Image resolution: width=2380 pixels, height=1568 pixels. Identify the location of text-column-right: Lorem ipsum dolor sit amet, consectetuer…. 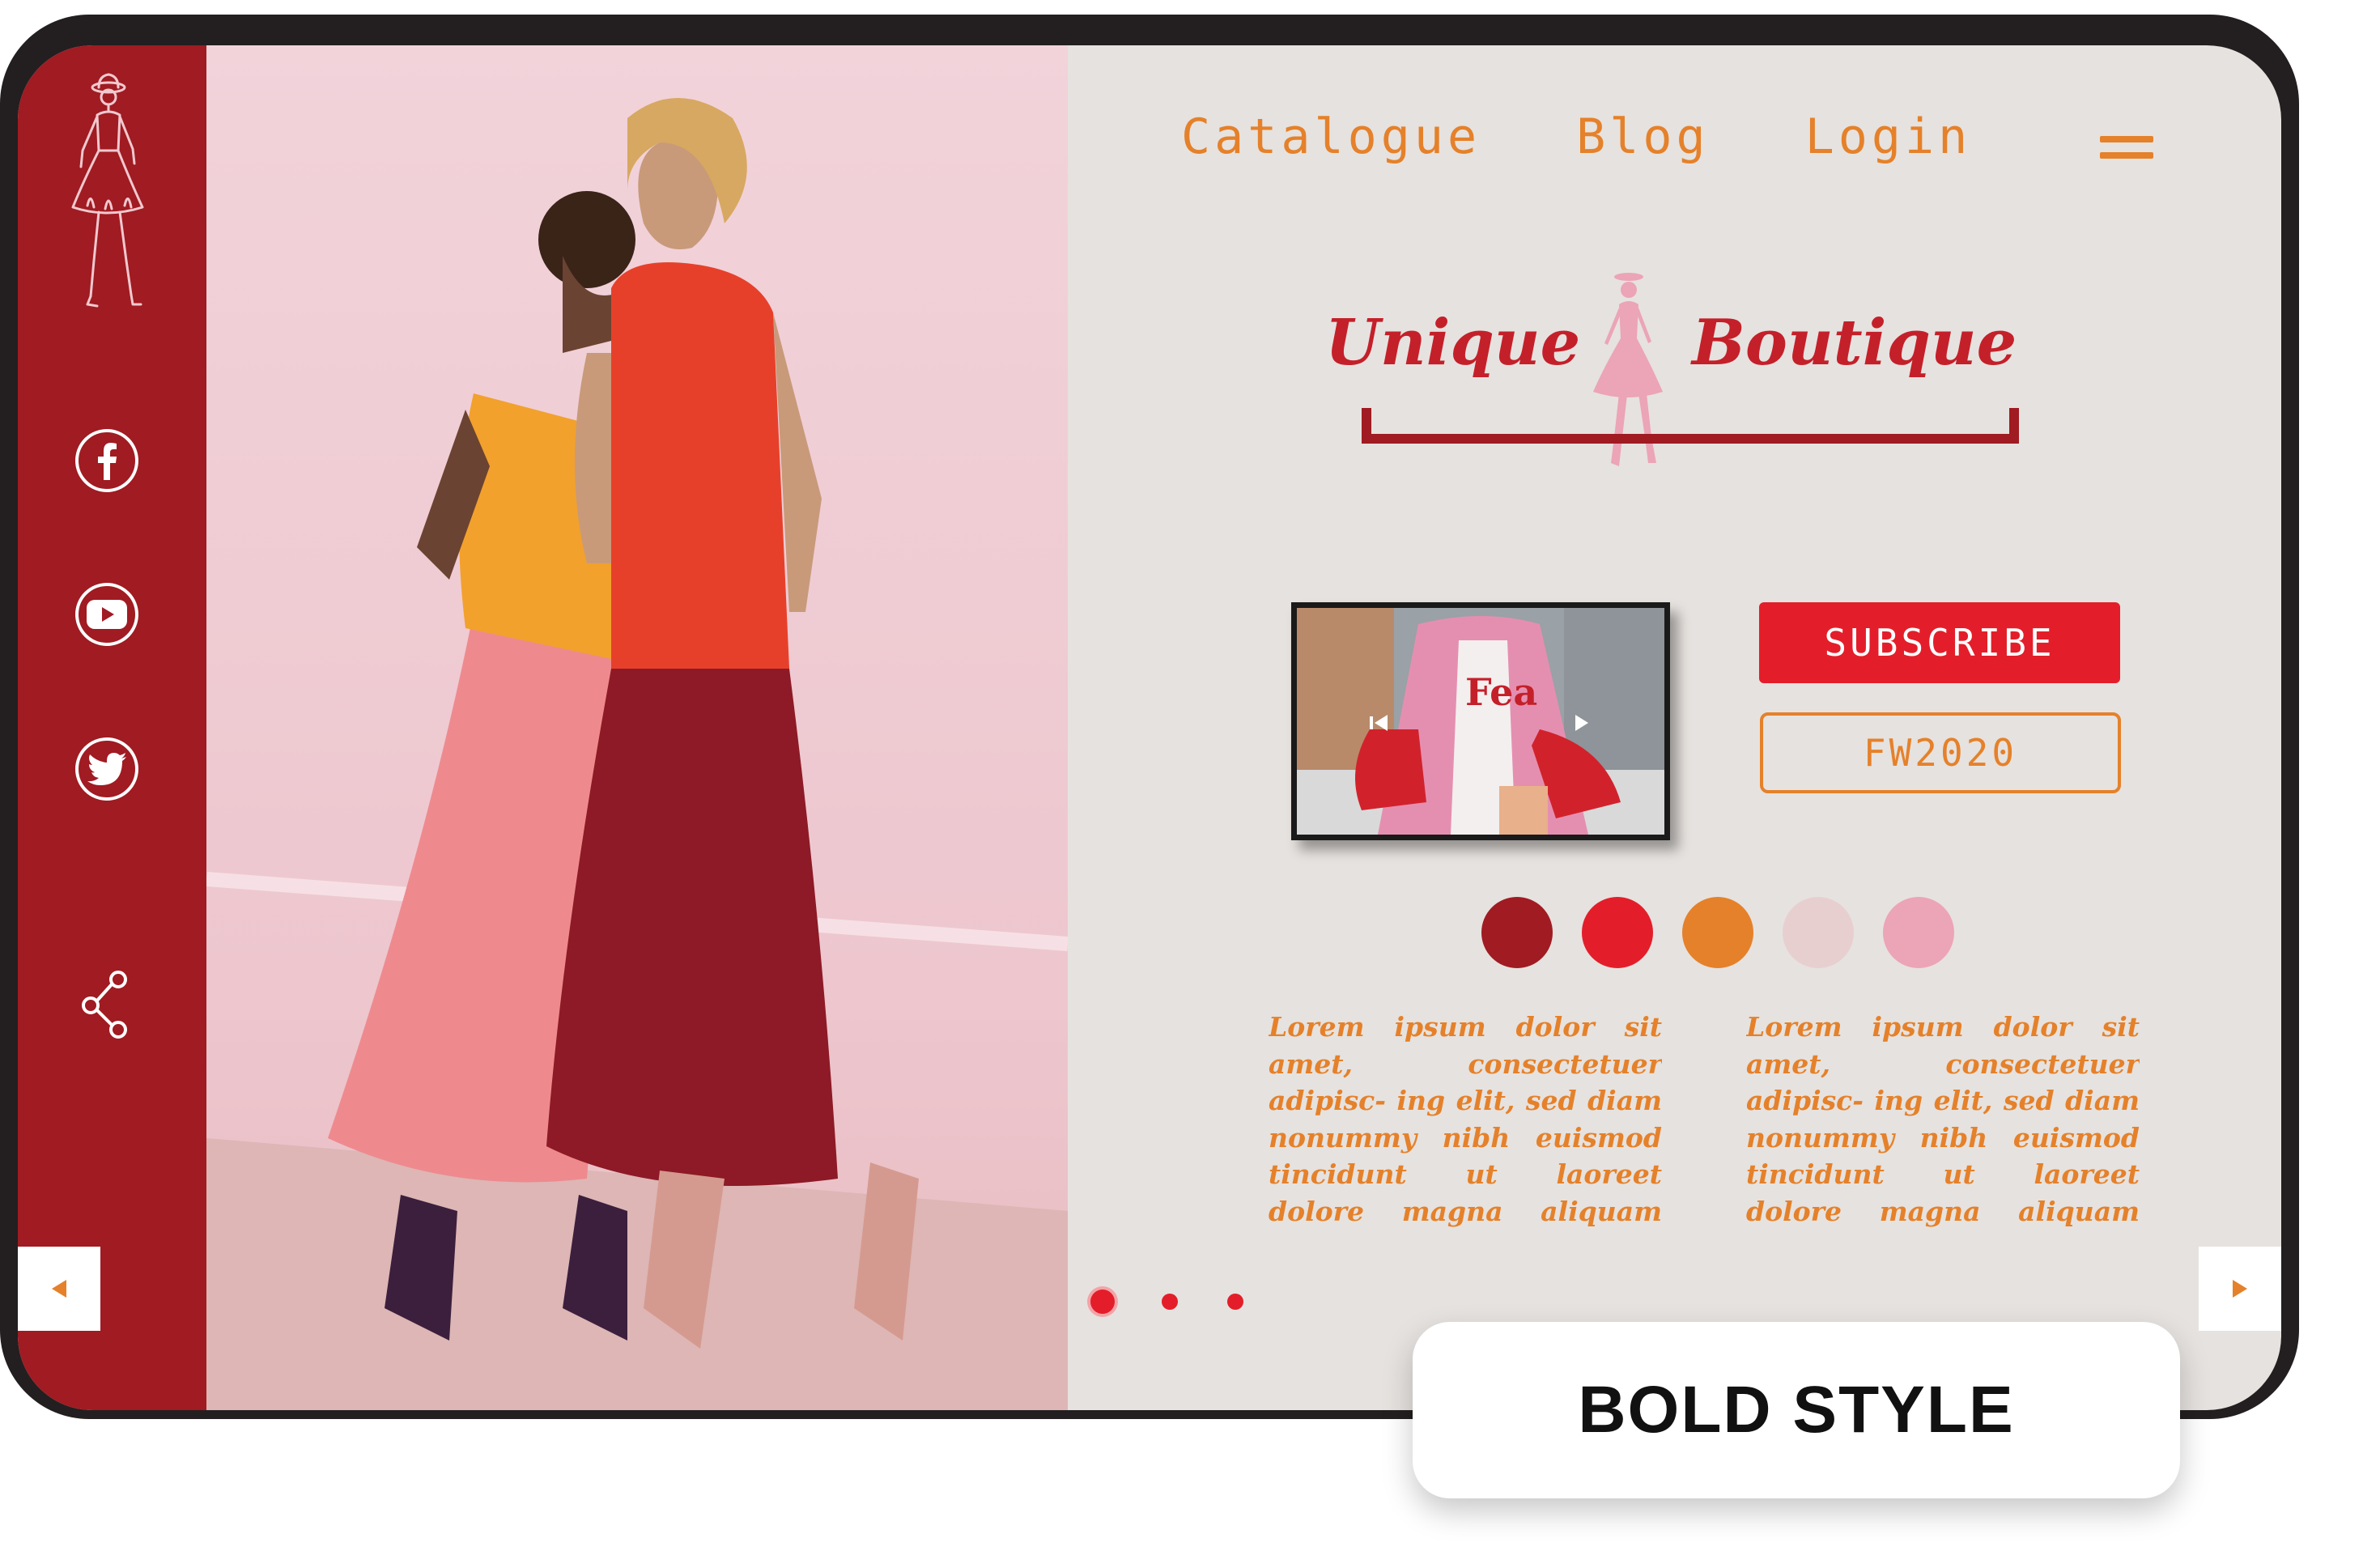
(1943, 1119).